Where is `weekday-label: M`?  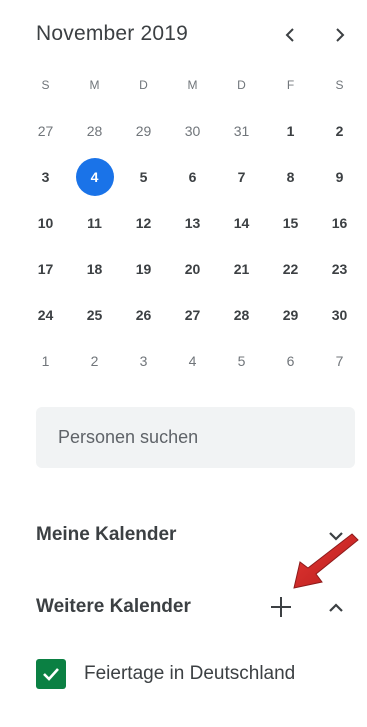 weekday-label: M is located at coordinates (192, 85).